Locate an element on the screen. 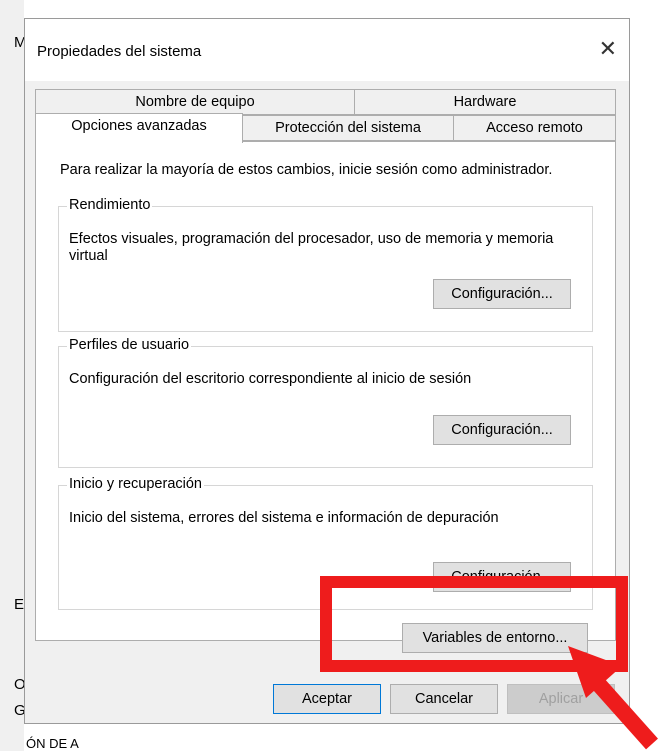 The height and width of the screenshot is (751, 659). background-window is located at coordinates (12, 375).